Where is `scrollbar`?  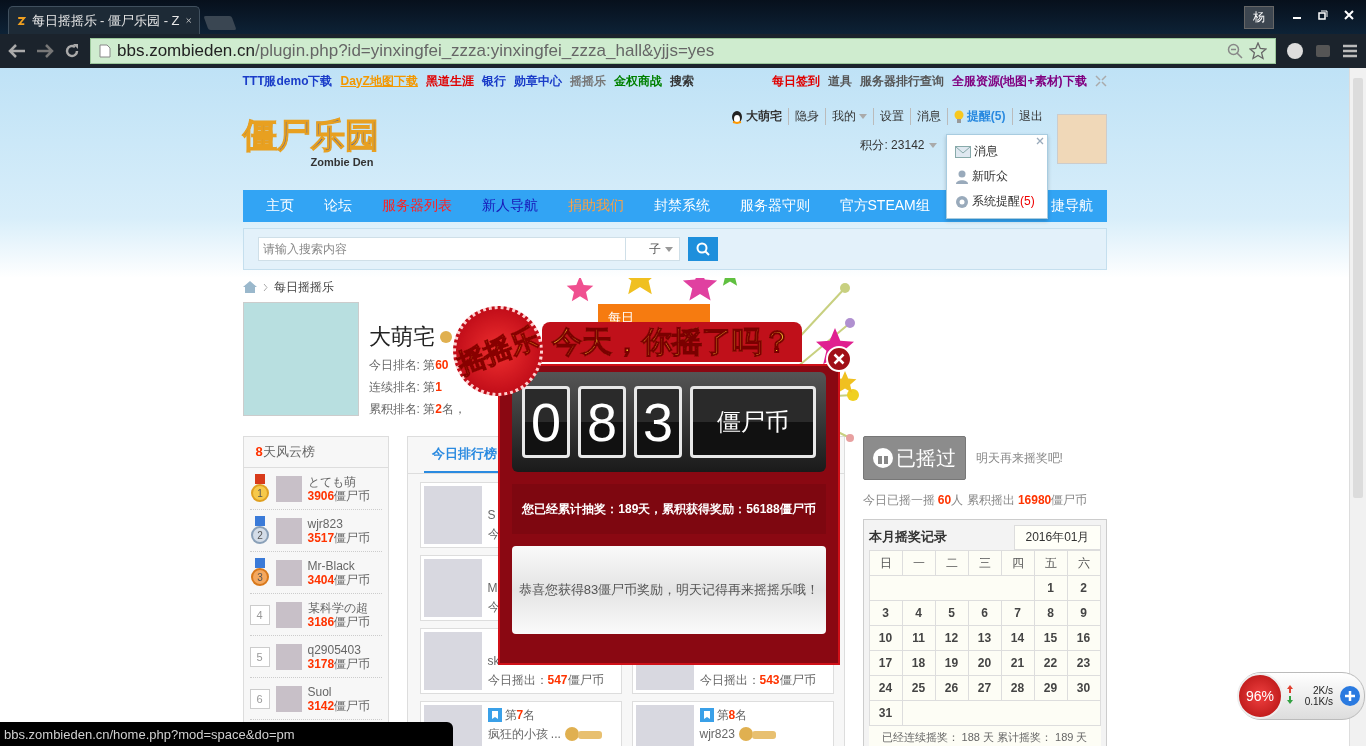
scrollbar is located at coordinates (1357, 407).